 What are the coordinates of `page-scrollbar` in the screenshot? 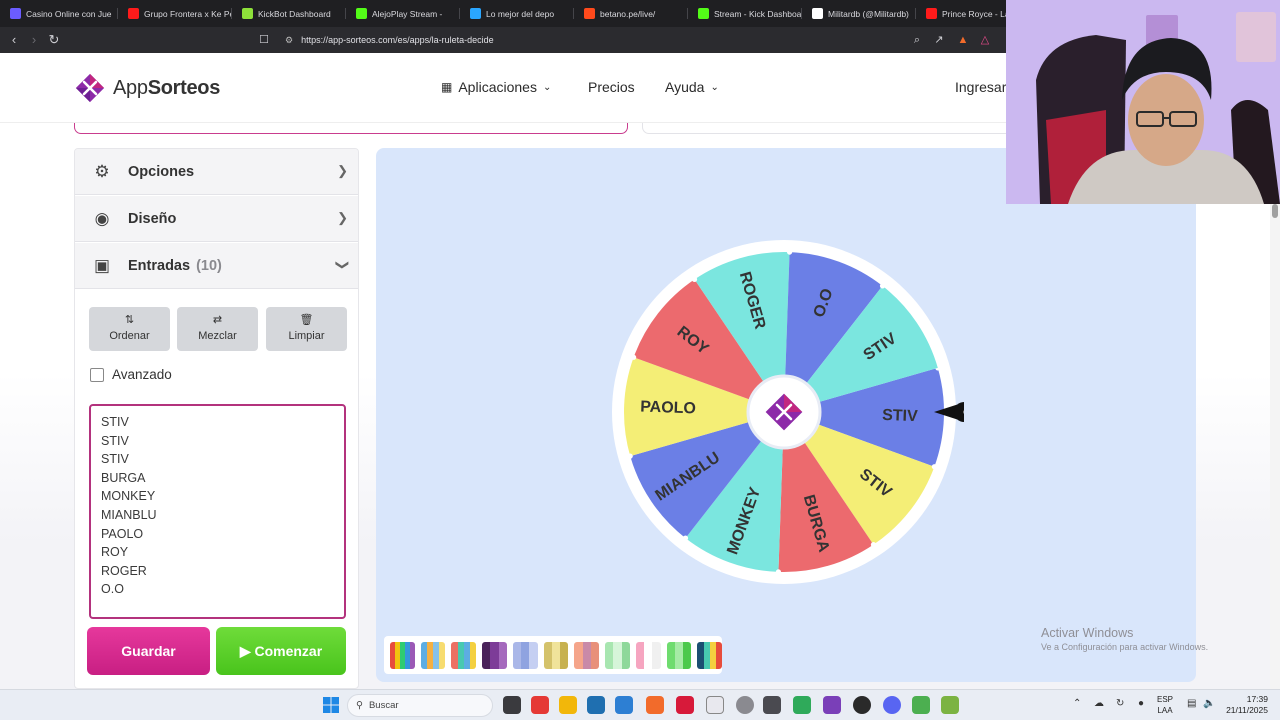 It's located at (1275, 446).